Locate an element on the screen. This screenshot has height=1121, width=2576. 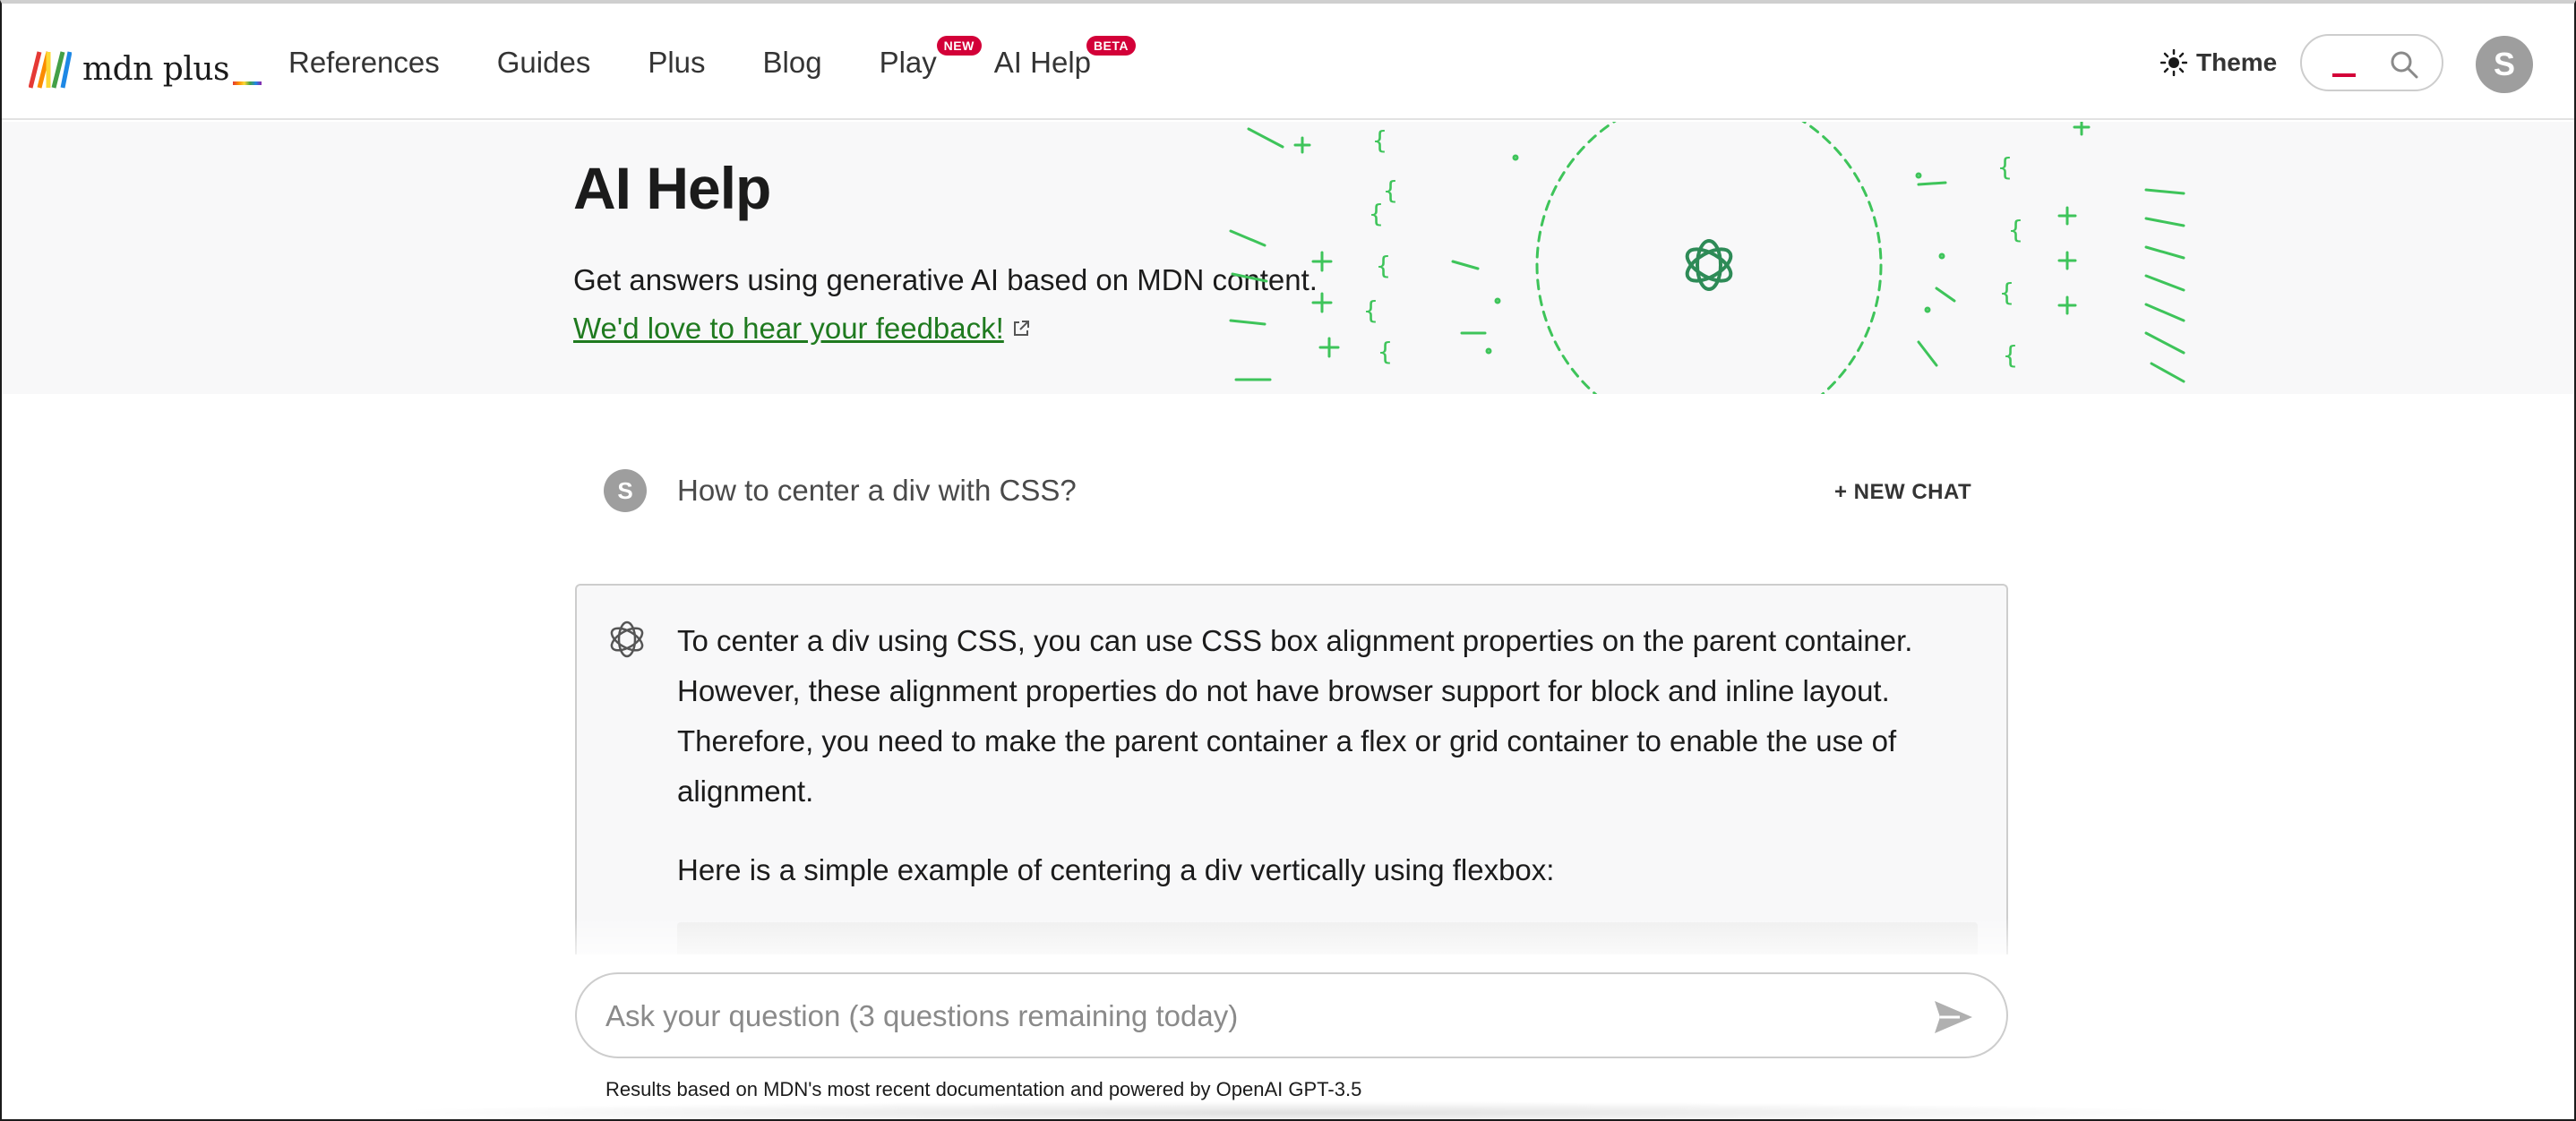
nav-play: Play NEW is located at coordinates (931, 58).